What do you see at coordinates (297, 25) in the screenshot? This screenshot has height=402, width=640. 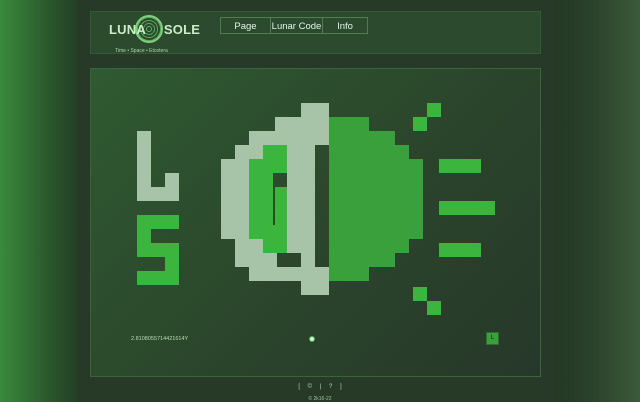 I see `nav-item-lunar-code: Lunar Code` at bounding box center [297, 25].